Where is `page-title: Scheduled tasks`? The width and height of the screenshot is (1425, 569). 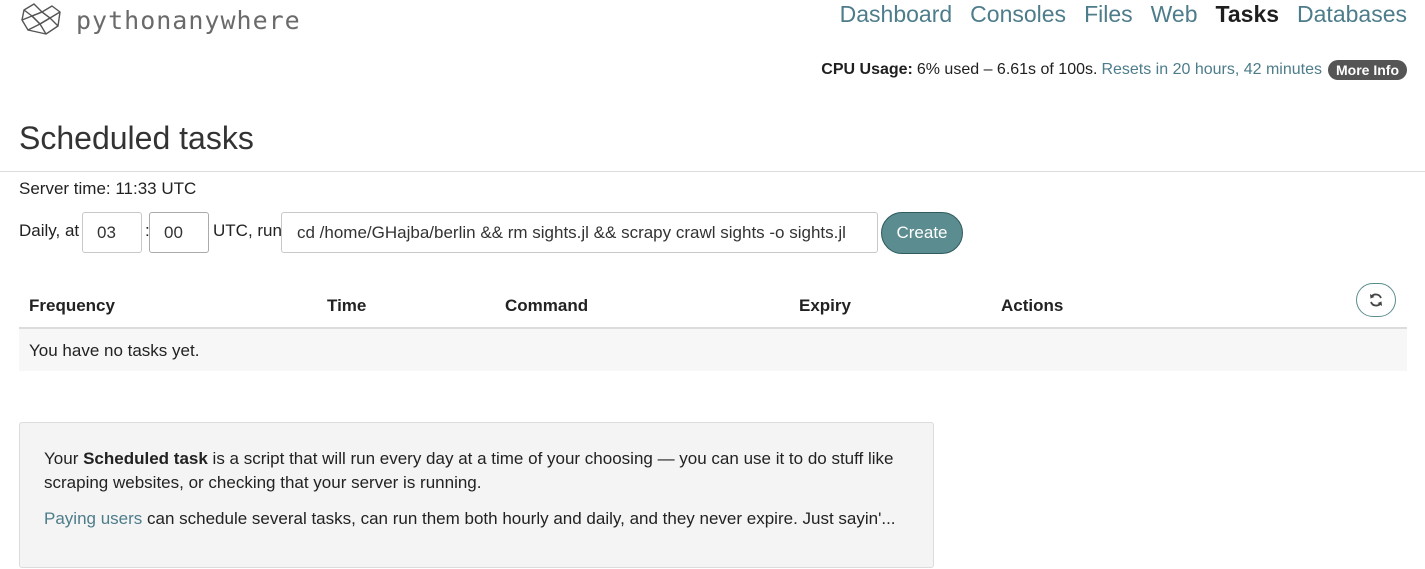
page-title: Scheduled tasks is located at coordinates (136, 138).